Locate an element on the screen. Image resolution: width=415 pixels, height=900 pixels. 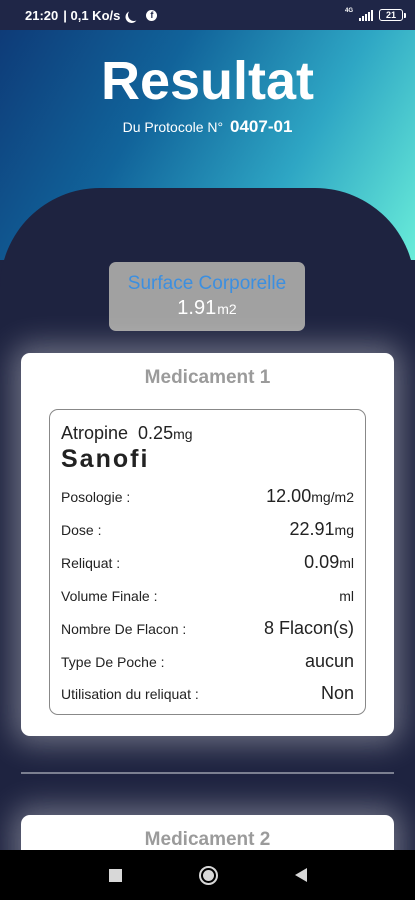
row-value: ml is located at coordinates (346, 595).